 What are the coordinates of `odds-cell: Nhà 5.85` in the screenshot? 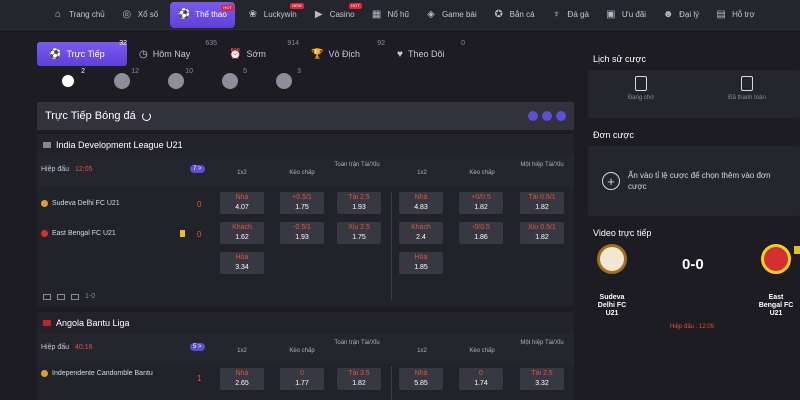 It's located at (421, 379).